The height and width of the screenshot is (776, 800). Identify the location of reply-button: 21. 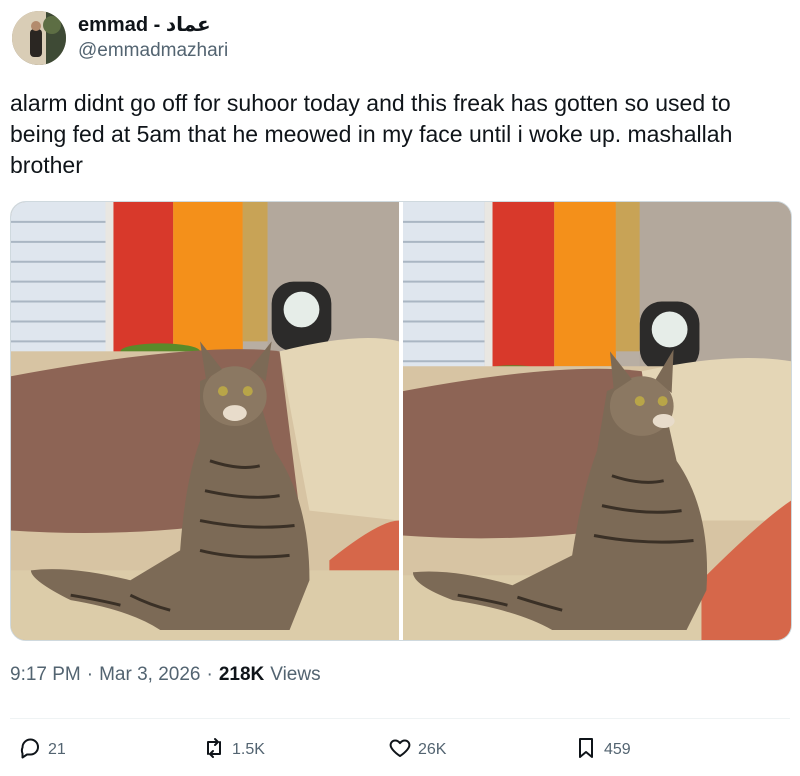
(42, 750).